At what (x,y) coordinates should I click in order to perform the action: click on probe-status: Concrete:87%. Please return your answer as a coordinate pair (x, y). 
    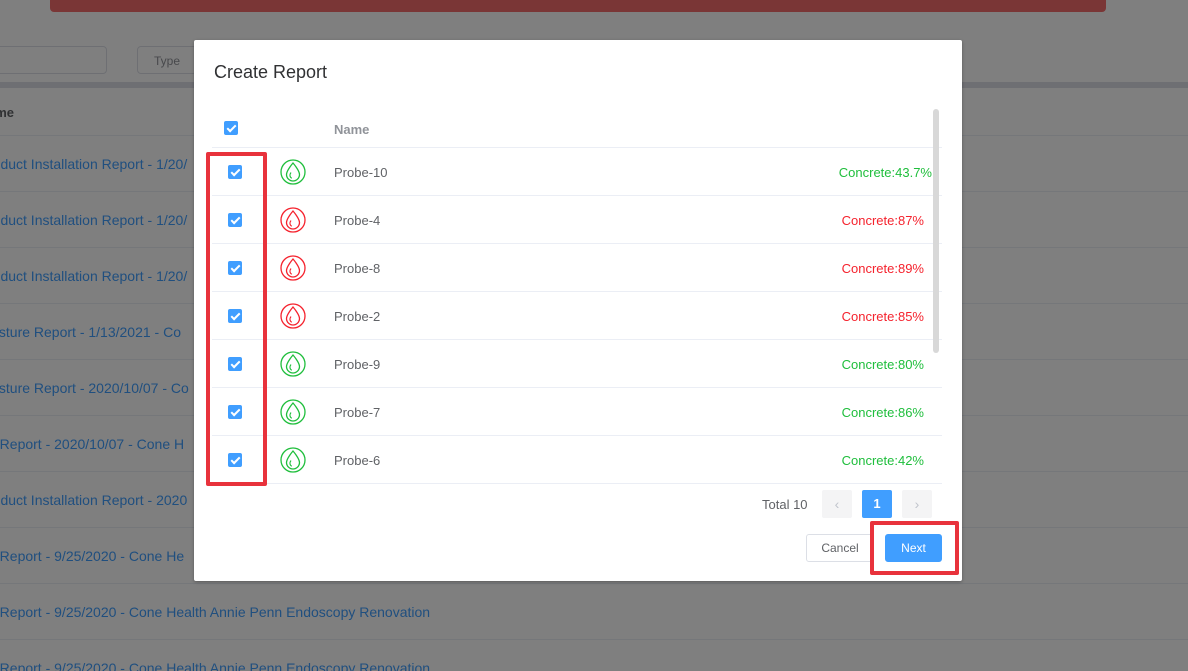
    Looking at the image, I should click on (882, 220).